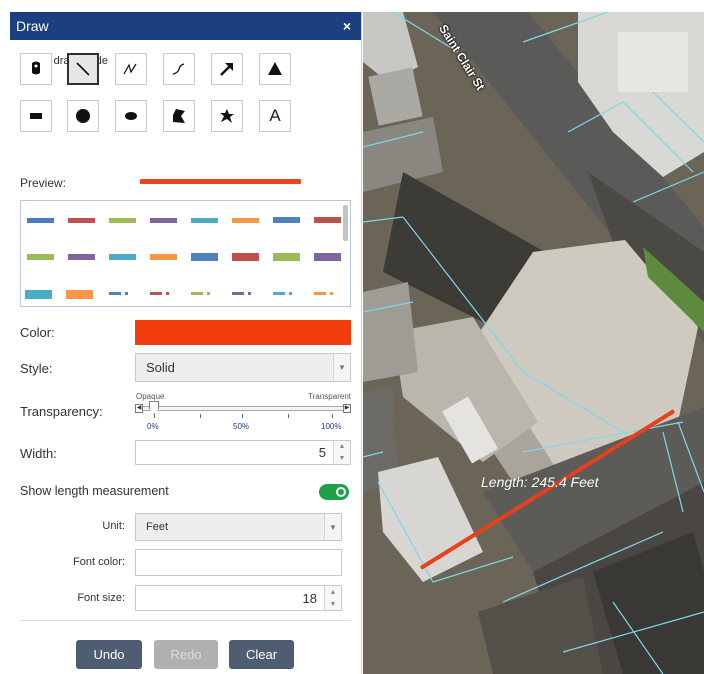 Image resolution: width=704 pixels, height=674 pixels. What do you see at coordinates (347, 26) in the screenshot?
I see `close-icon: ×` at bounding box center [347, 26].